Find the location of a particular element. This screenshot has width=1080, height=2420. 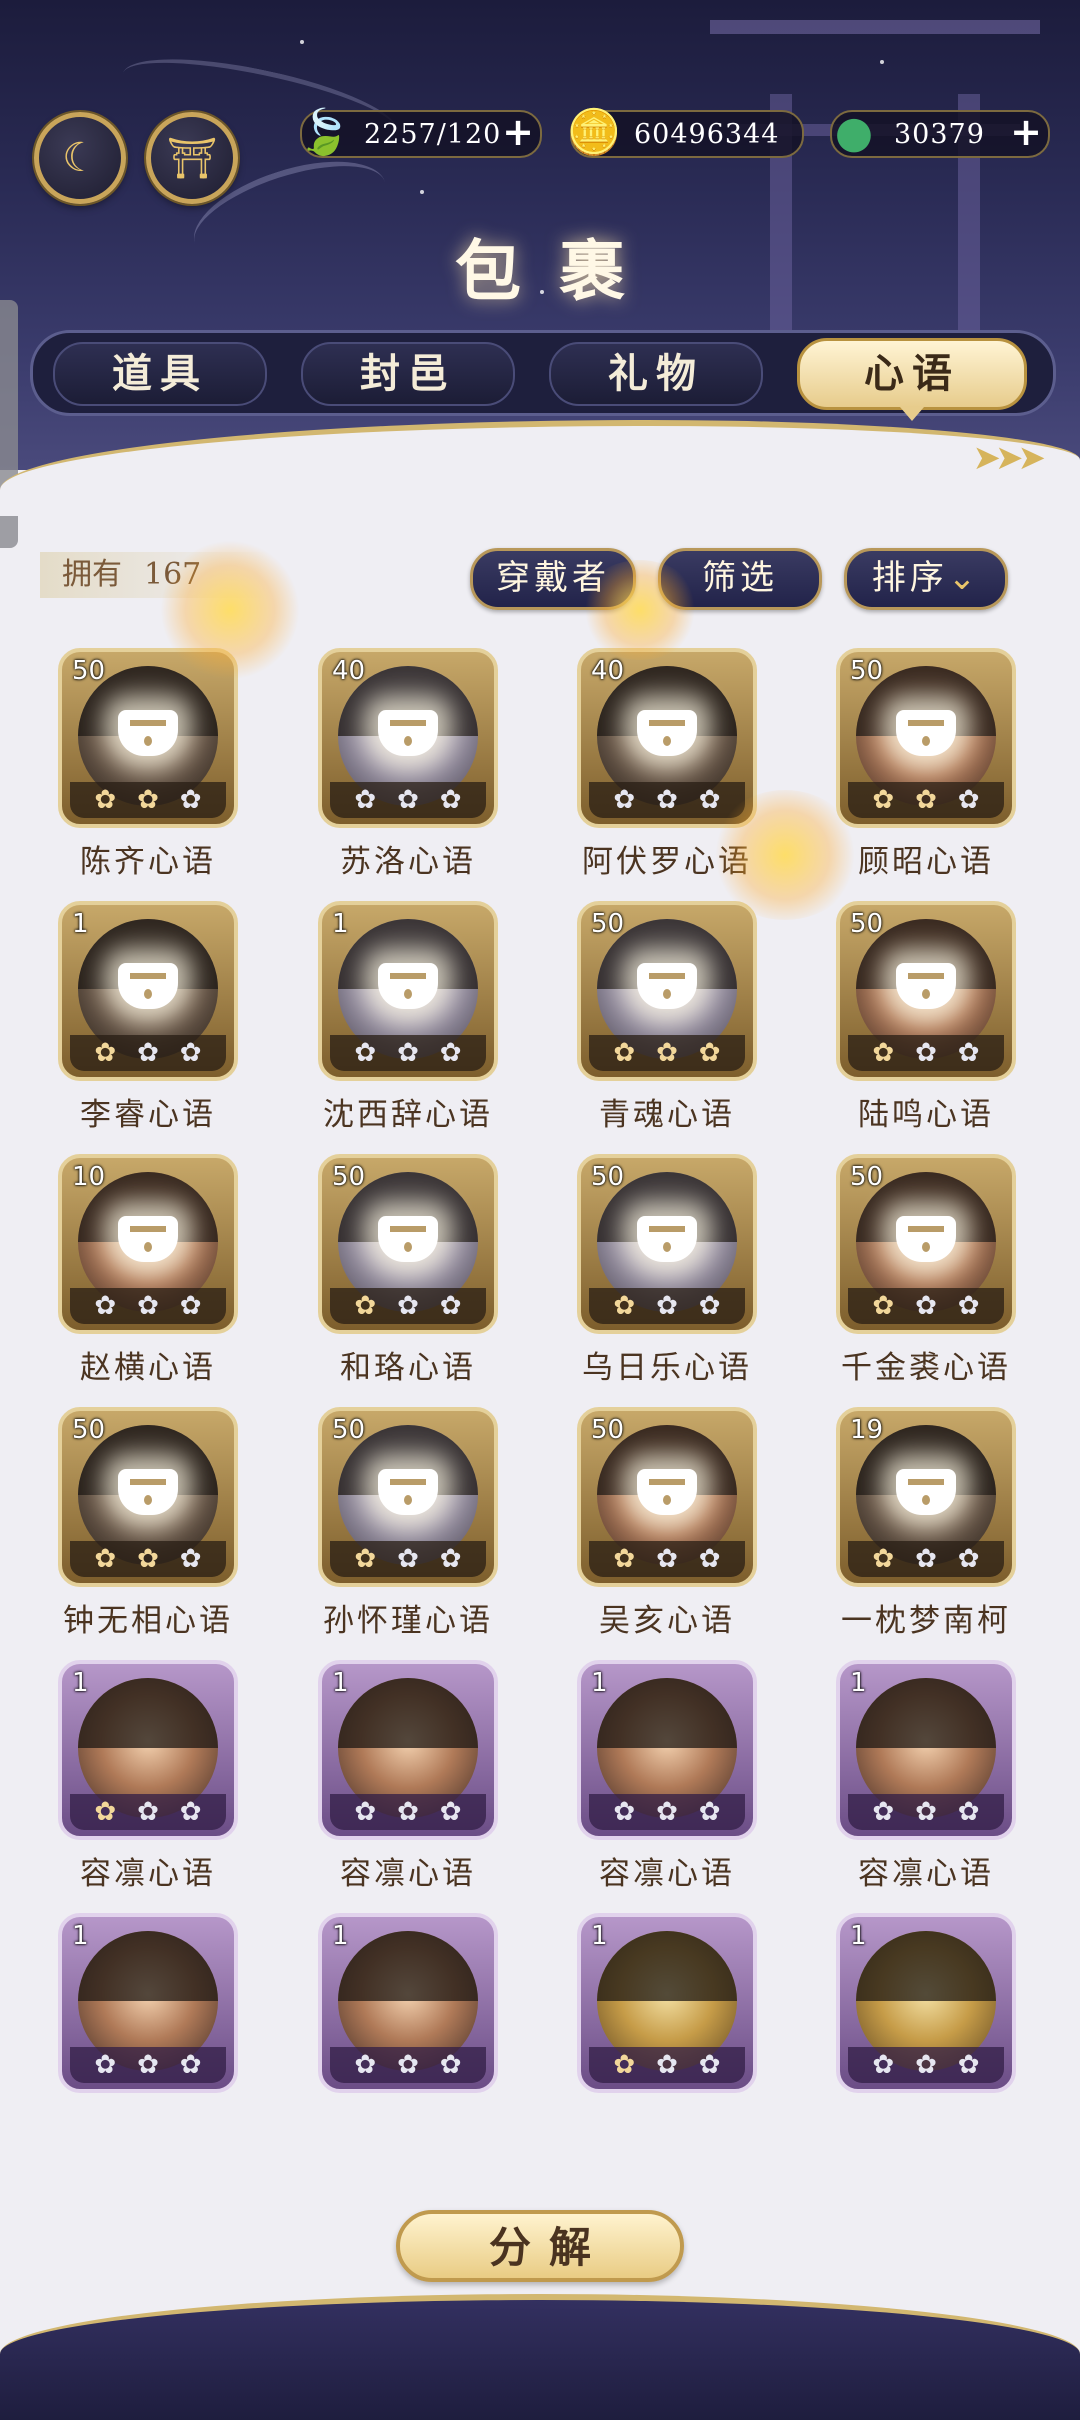

item-name: 陈齐心语 is located at coordinates (148, 862).